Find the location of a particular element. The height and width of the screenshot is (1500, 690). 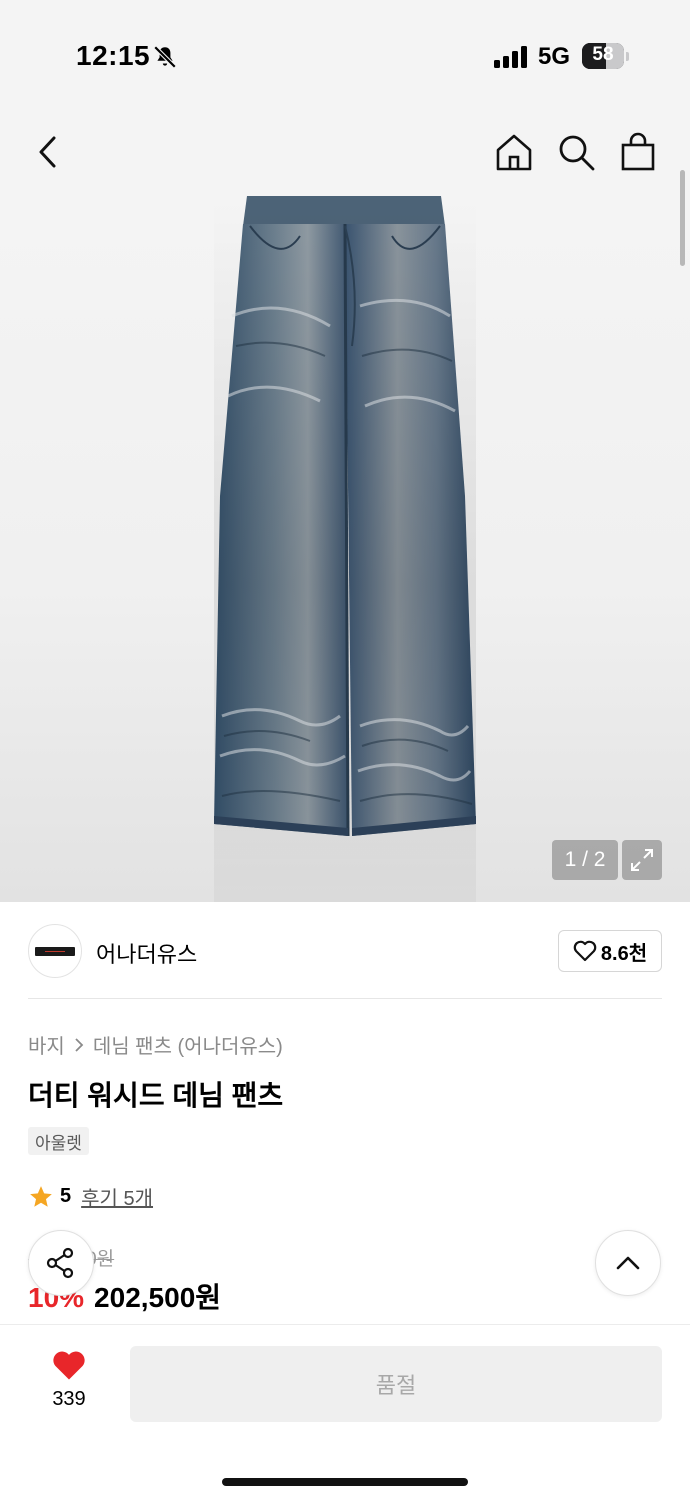

heart-filled-icon is located at coordinates (69, 1365).